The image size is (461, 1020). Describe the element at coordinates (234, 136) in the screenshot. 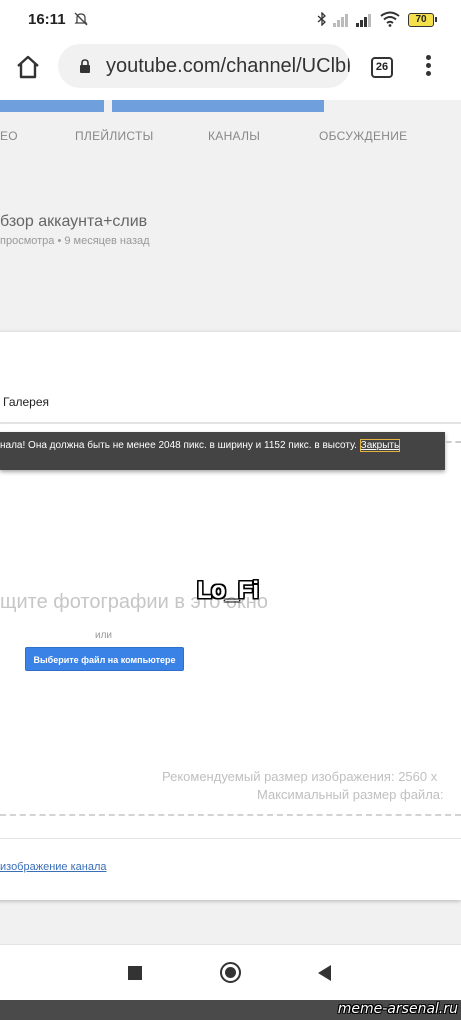

I see `tab-channels: КАНАЛЫ` at that location.